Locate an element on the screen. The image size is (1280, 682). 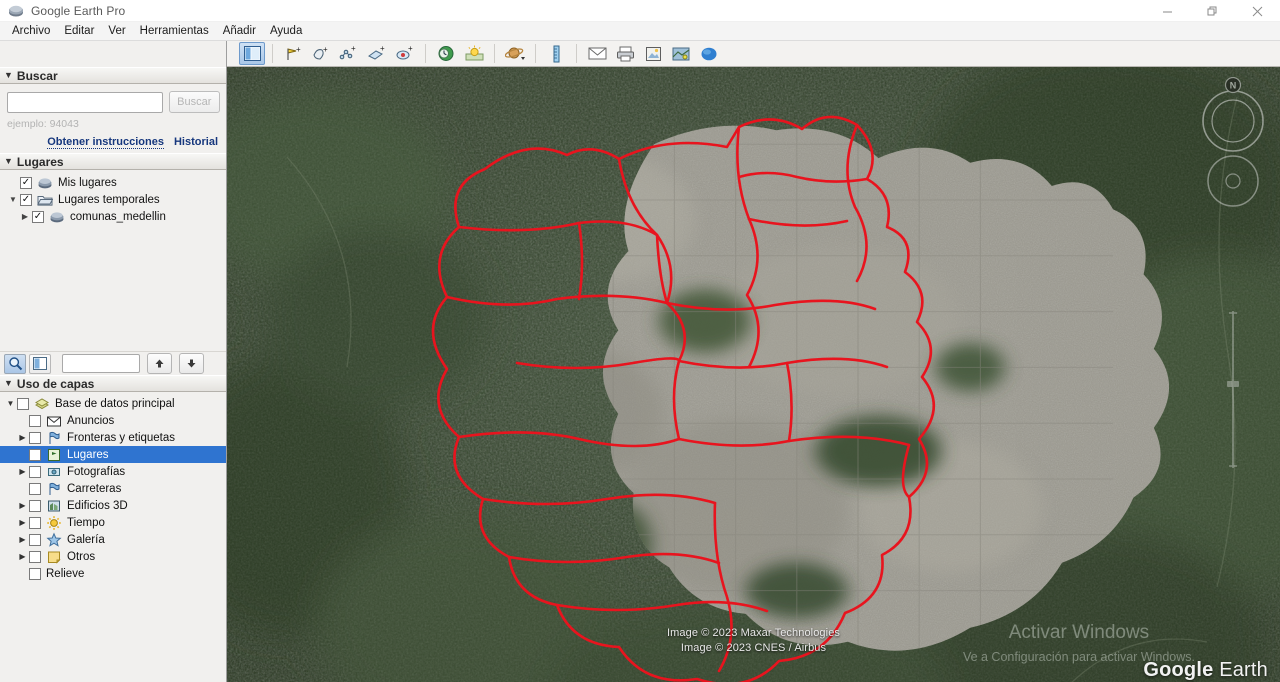
minimize-button is located at coordinates (1167, 11).